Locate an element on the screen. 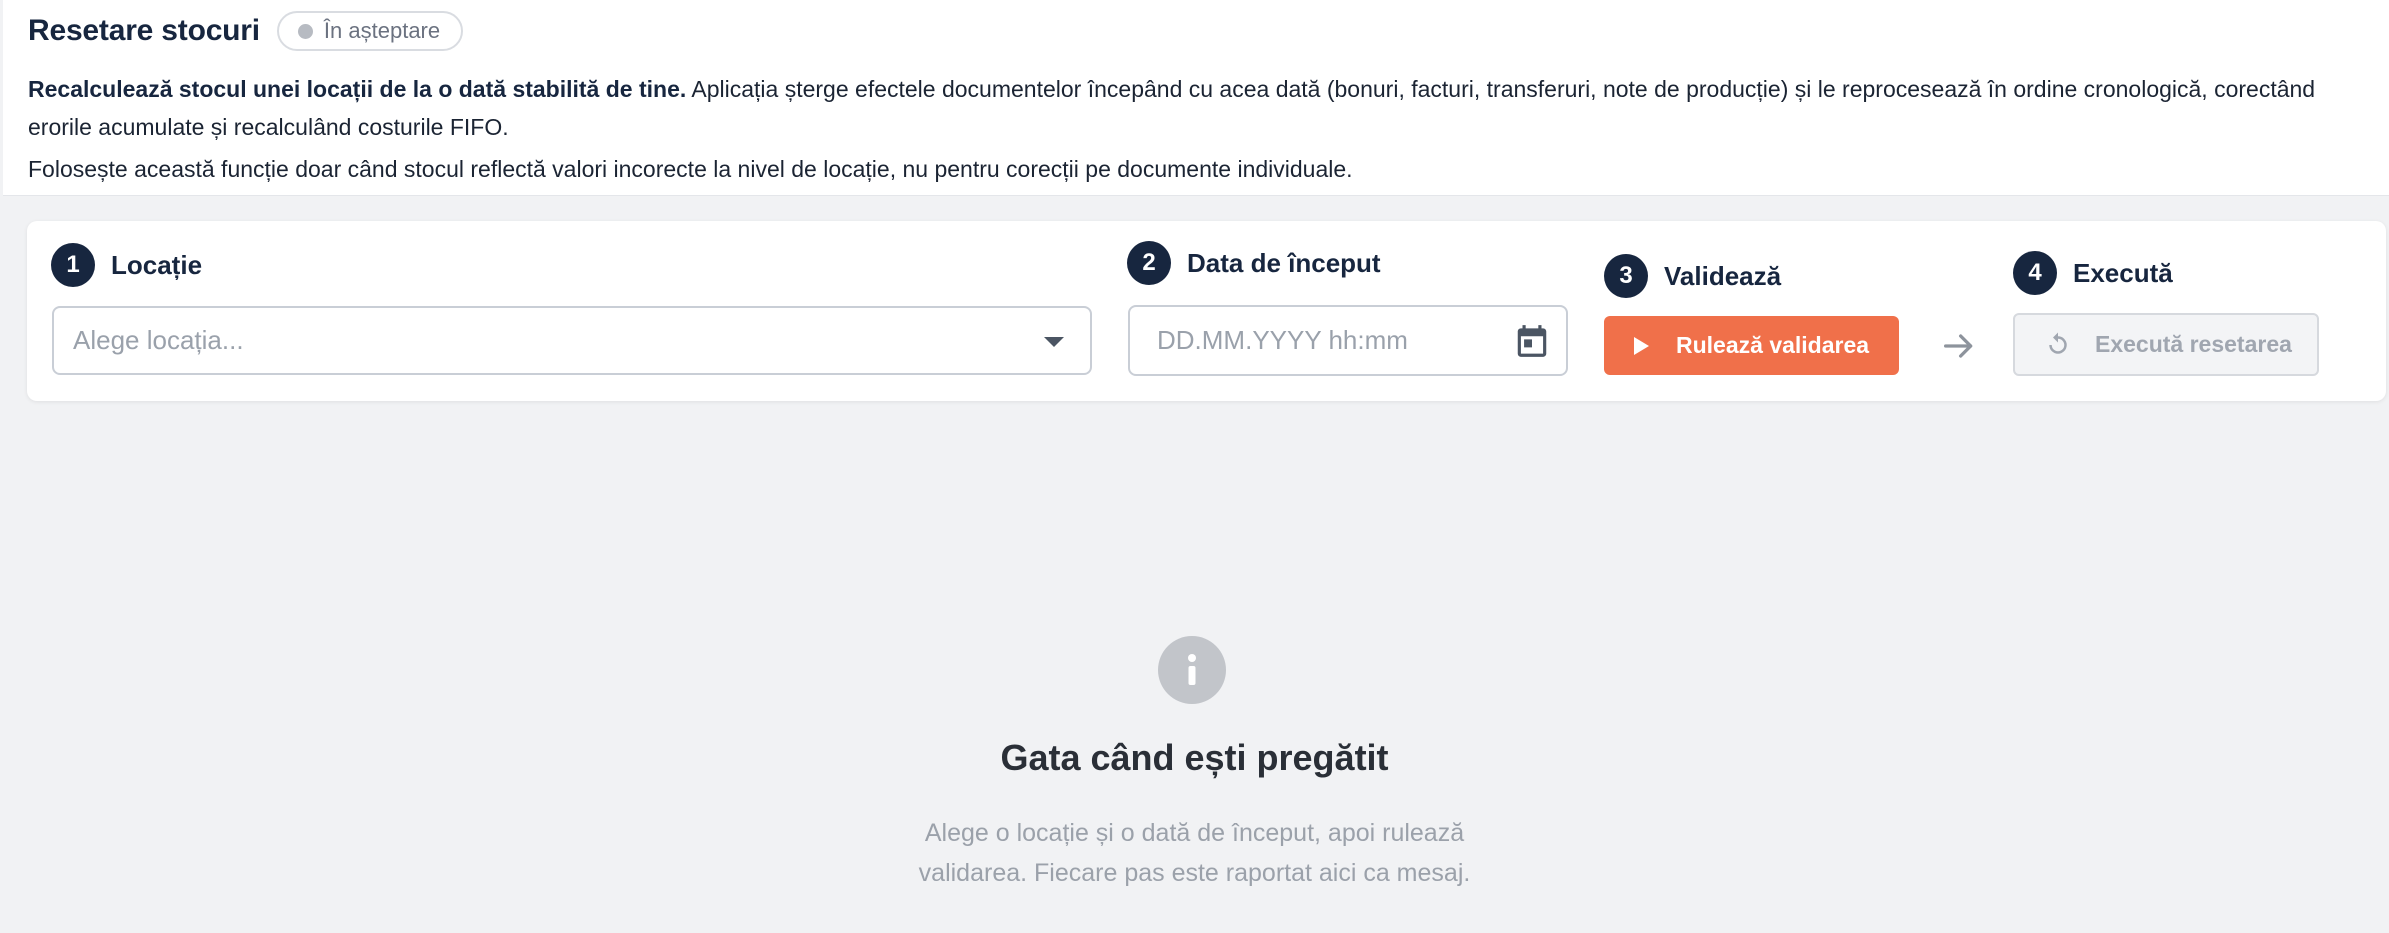 The width and height of the screenshot is (2389, 933). execute-reset-button: Execută resetarea is located at coordinates (2166, 344).